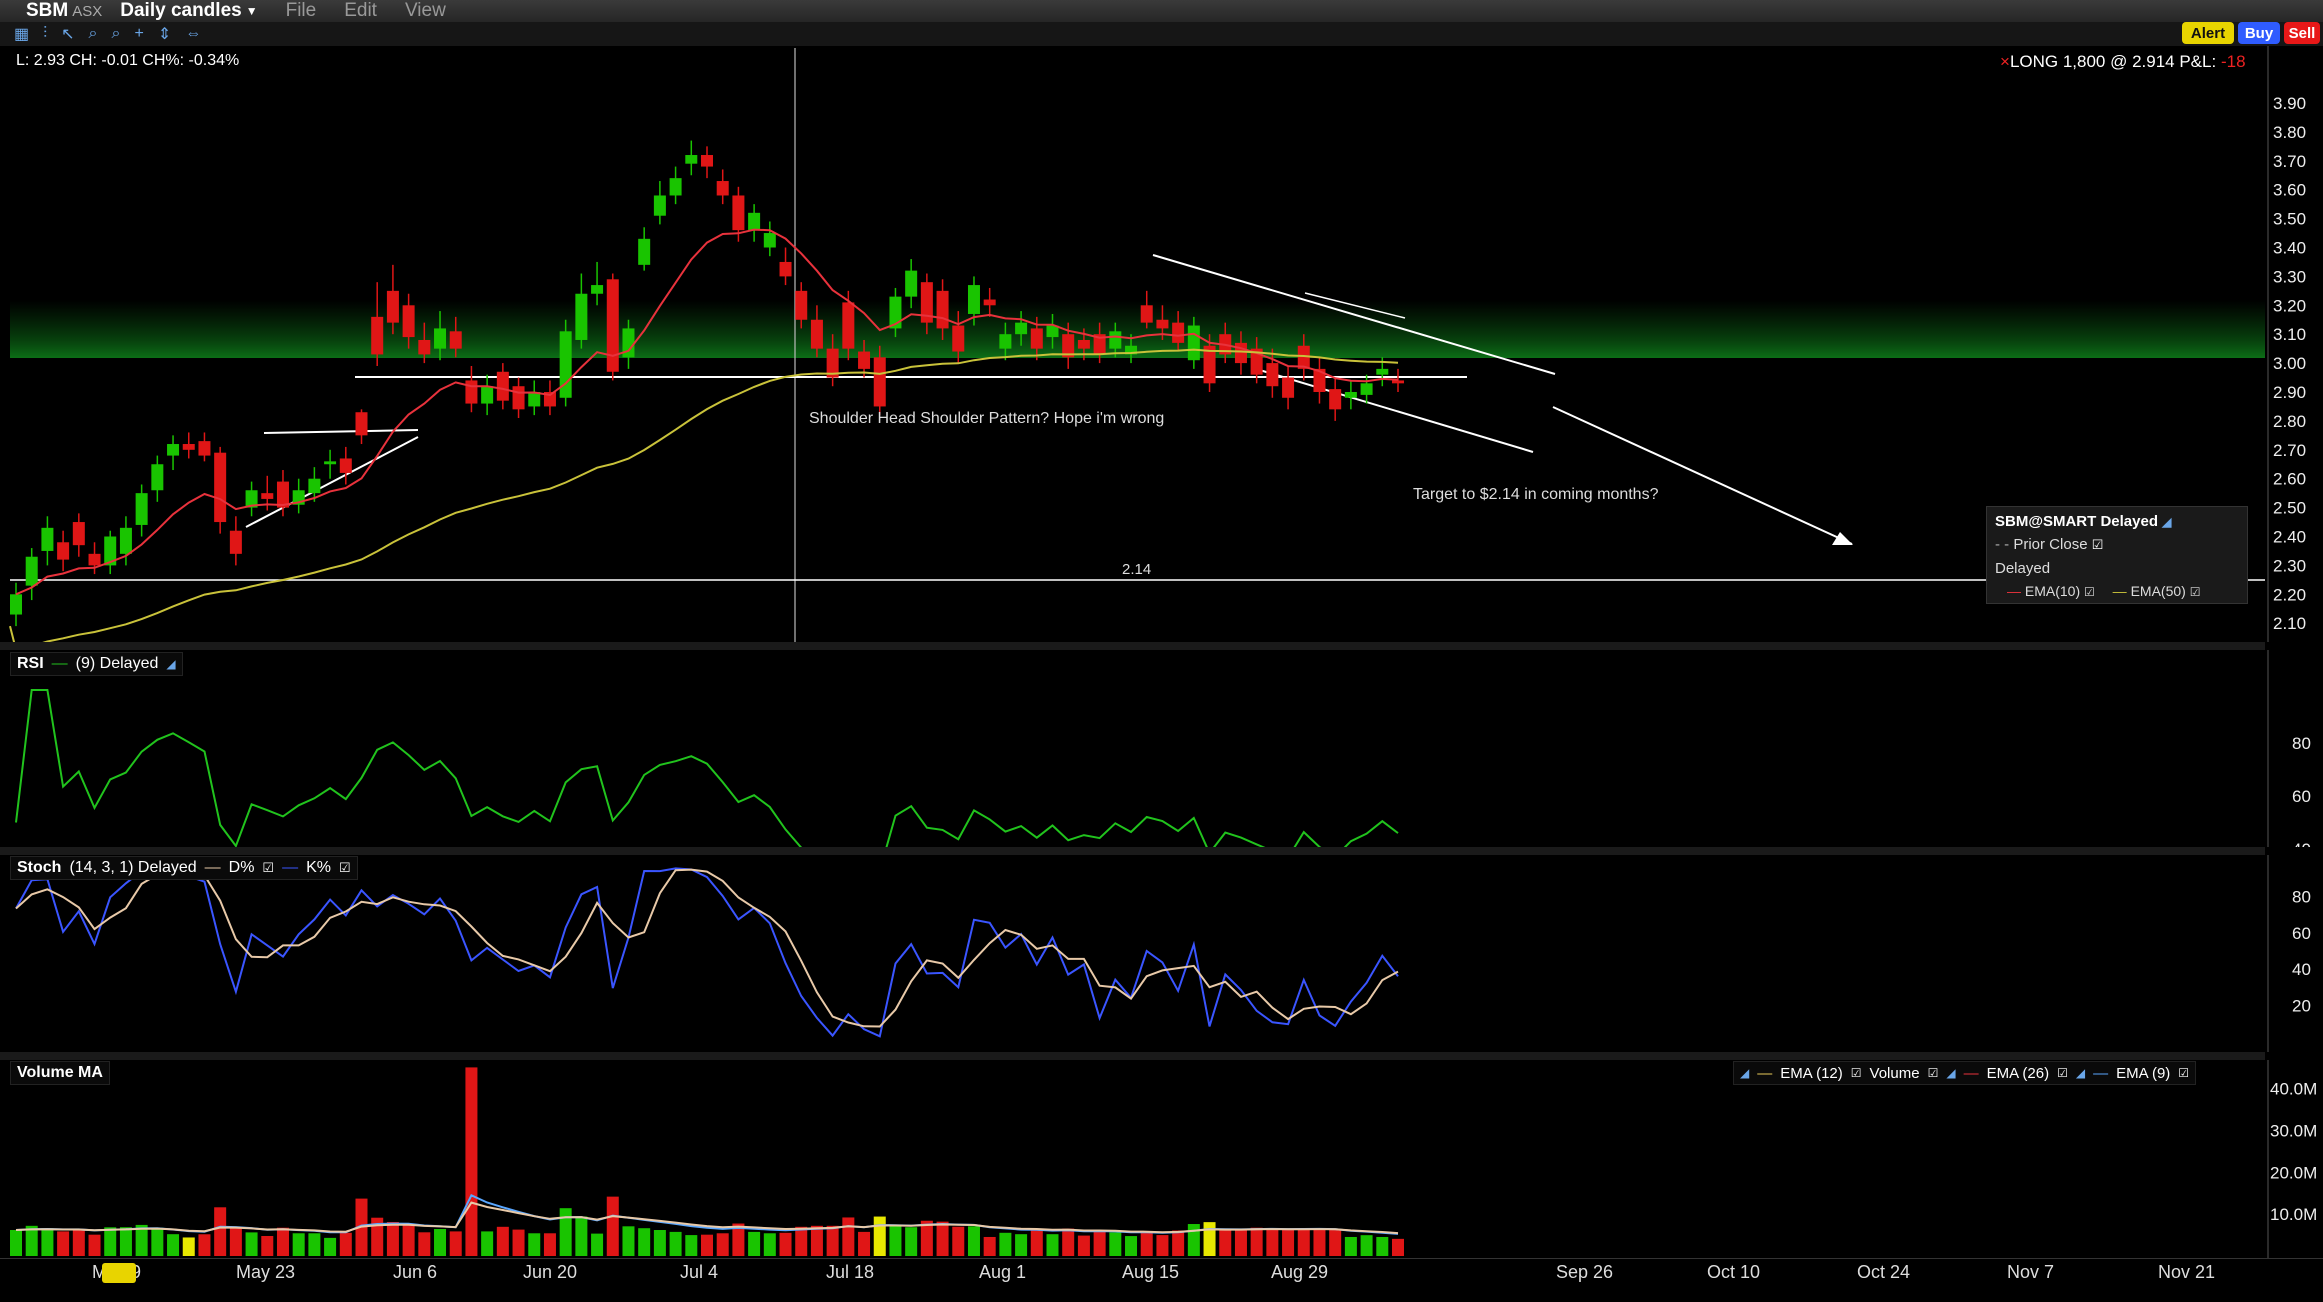  Describe the element at coordinates (2293, 1214) in the screenshot. I see `volume-tick-label: 10.0M` at that location.